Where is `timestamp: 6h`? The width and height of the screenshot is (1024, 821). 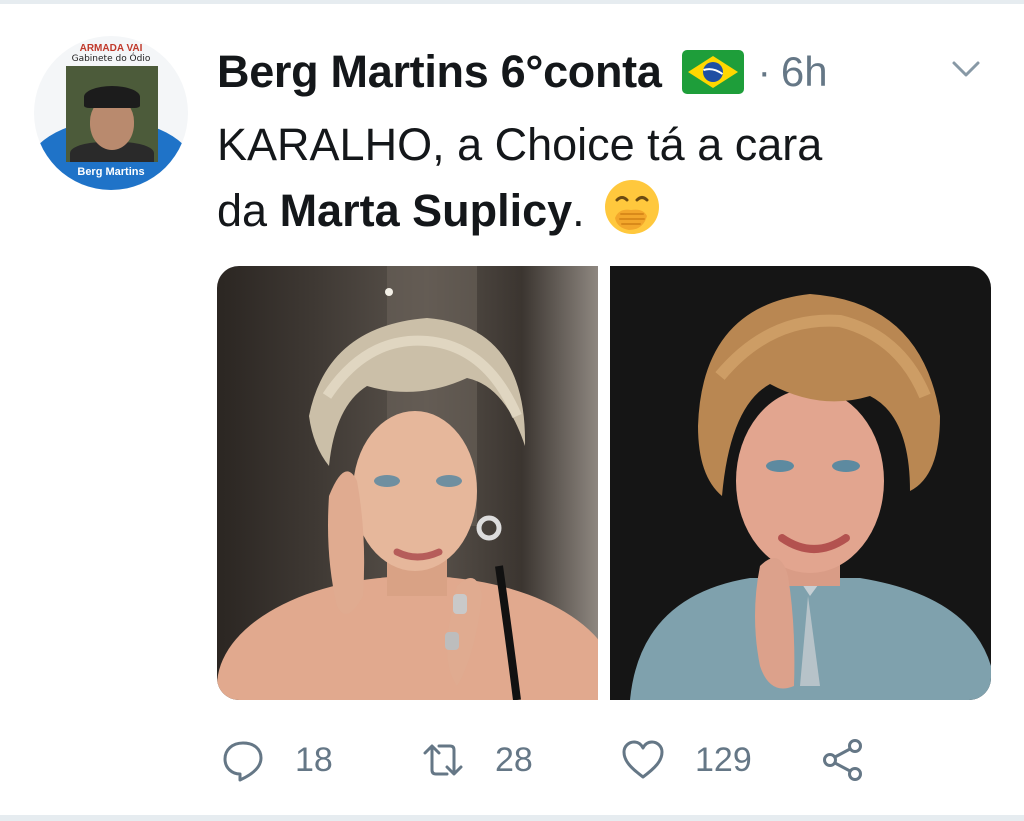
timestamp: 6h is located at coordinates (804, 72).